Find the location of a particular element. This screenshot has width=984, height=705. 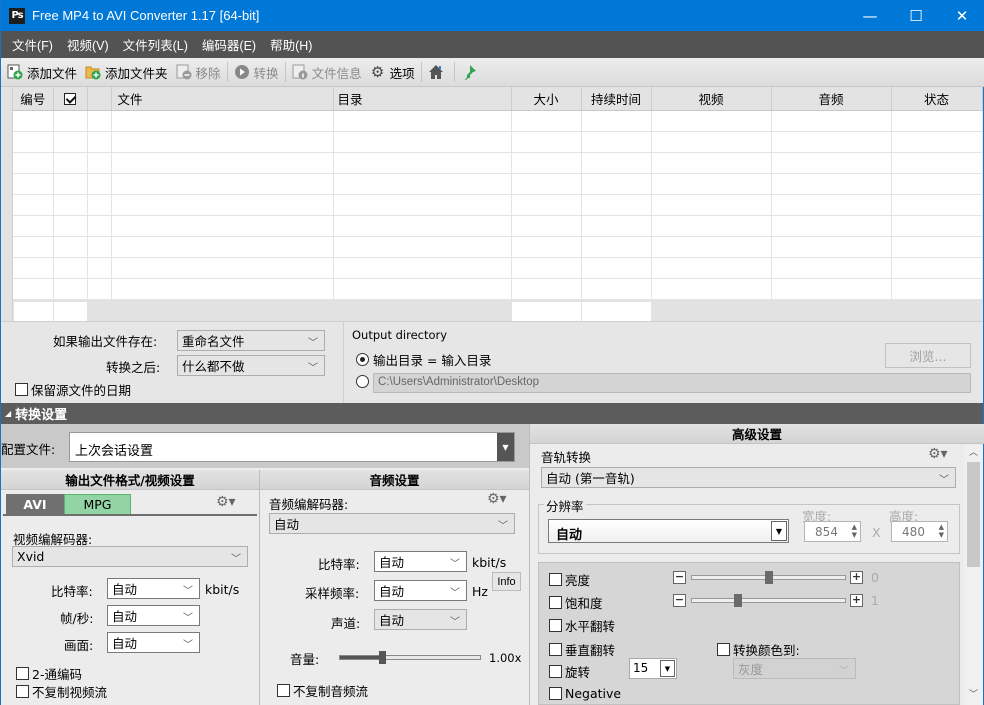

maximize-button: ☐ is located at coordinates (916, 15).